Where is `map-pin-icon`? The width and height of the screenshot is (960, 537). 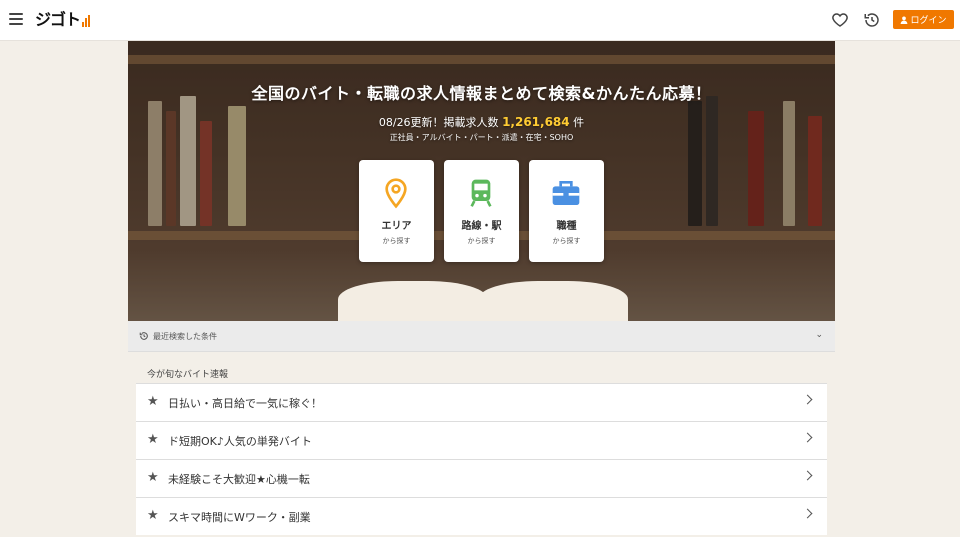 map-pin-icon is located at coordinates (396, 193).